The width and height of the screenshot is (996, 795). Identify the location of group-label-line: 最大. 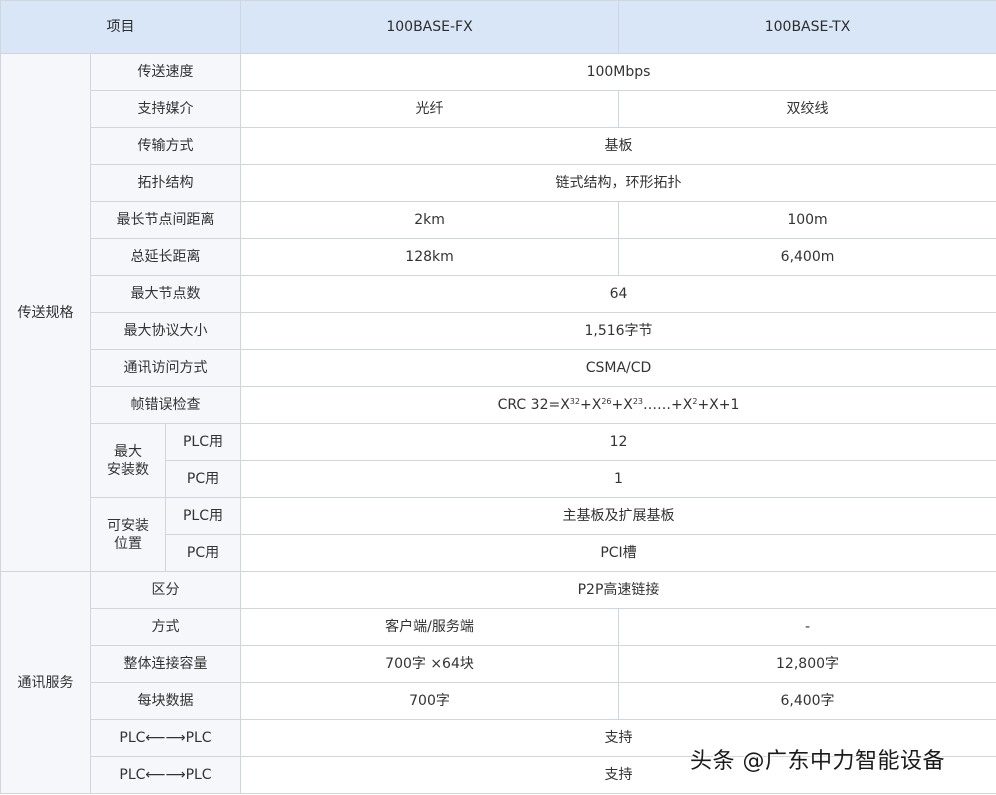
(128, 451).